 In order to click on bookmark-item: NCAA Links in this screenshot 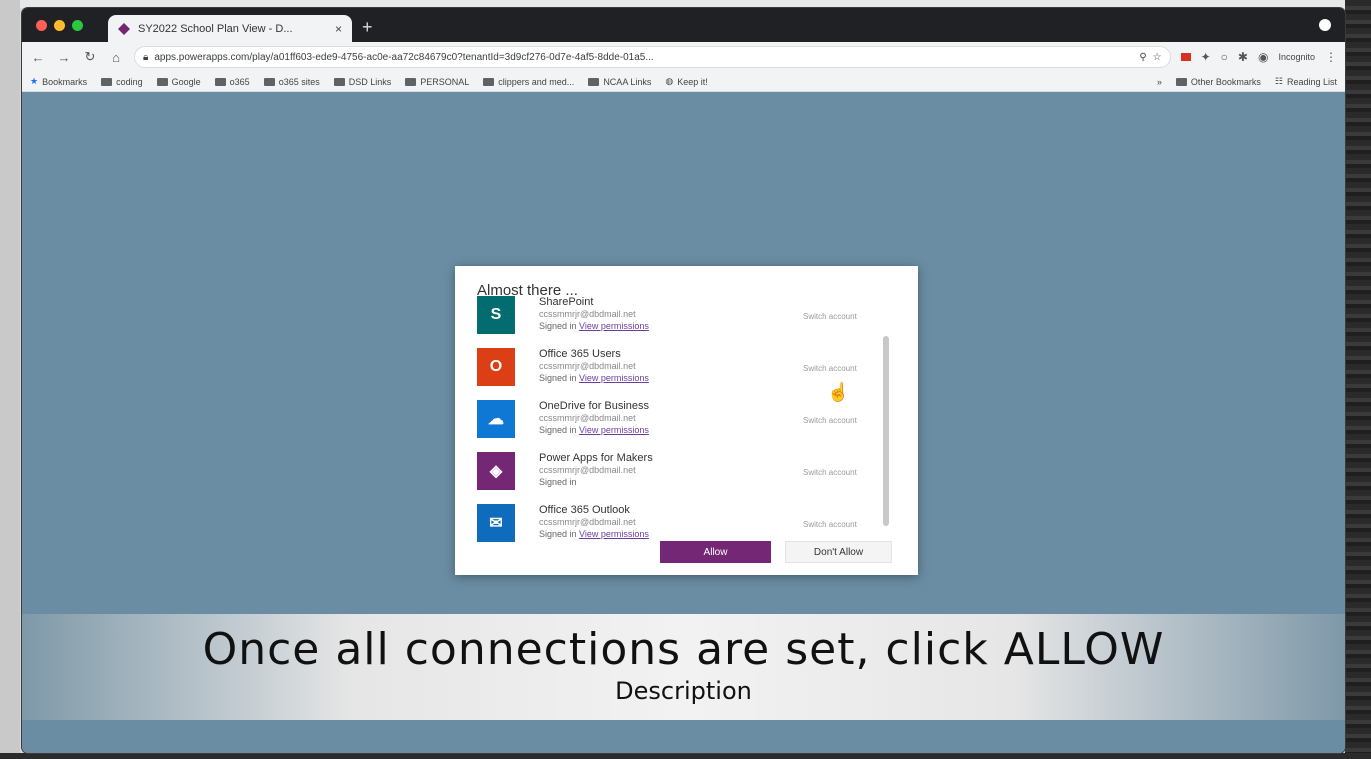, I will do `click(619, 82)`.